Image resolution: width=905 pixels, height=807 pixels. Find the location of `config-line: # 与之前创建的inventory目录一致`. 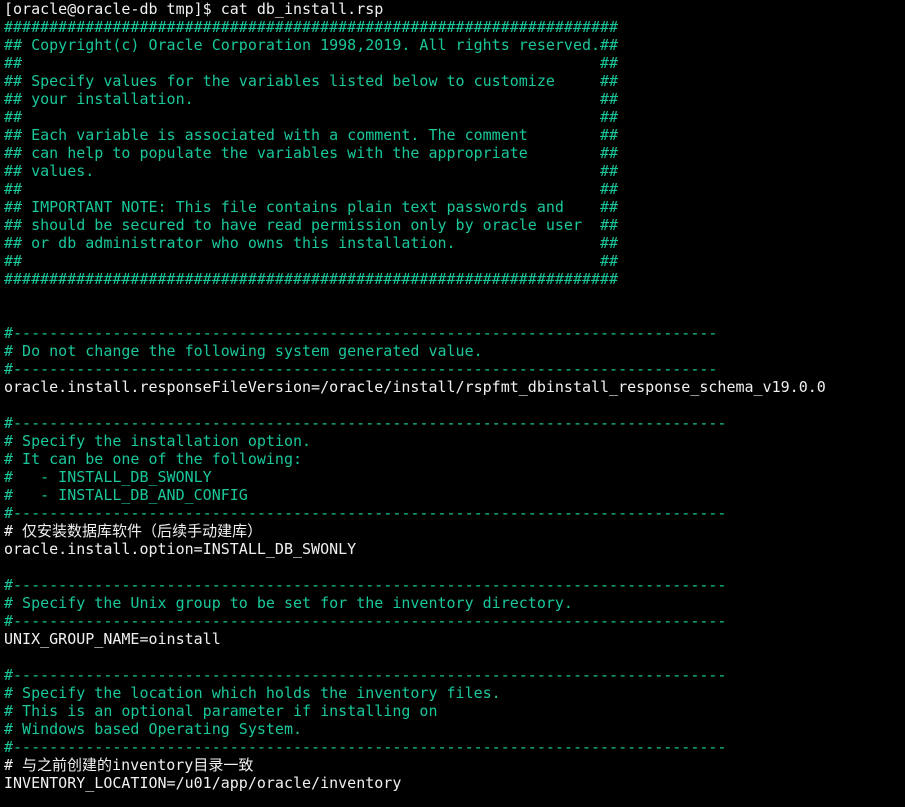

config-line: # 与之前创建的inventory目录一致 is located at coordinates (129, 765).